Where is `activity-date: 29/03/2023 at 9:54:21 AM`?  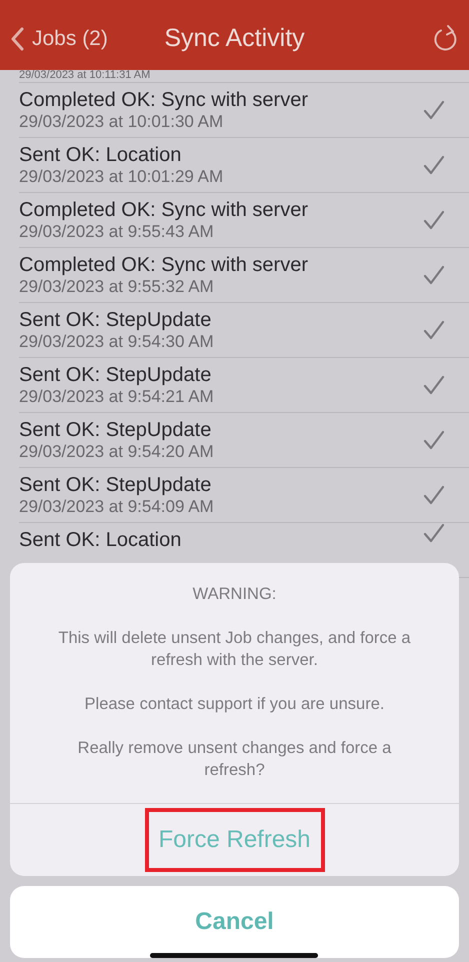 activity-date: 29/03/2023 at 9:54:21 AM is located at coordinates (117, 396).